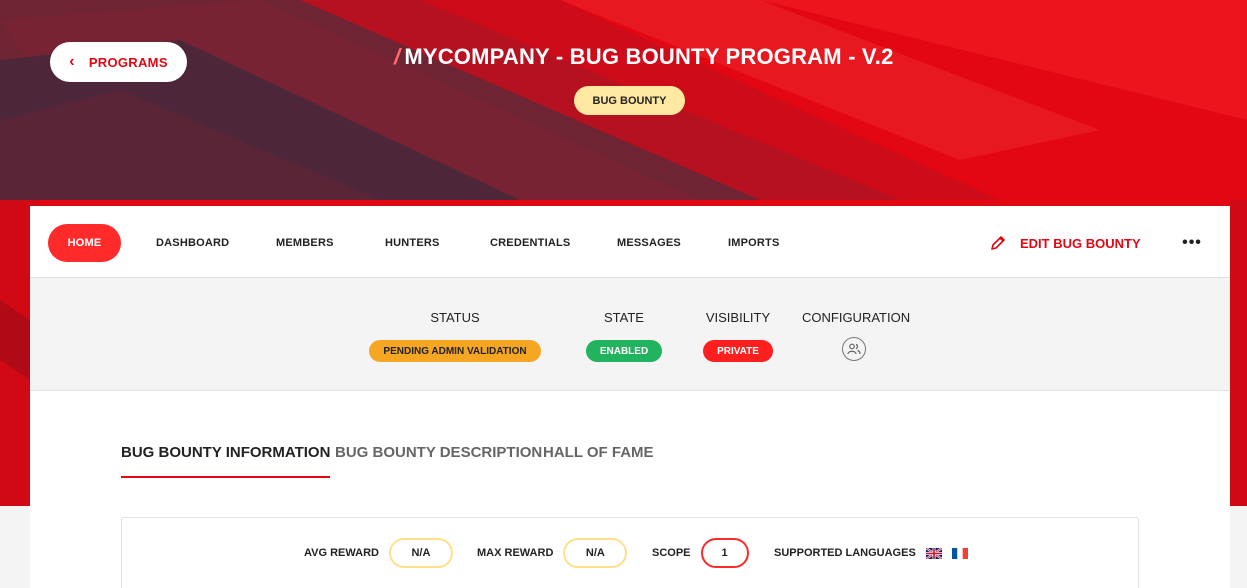  What do you see at coordinates (671, 553) in the screenshot?
I see `scope-label: SCOPE` at bounding box center [671, 553].